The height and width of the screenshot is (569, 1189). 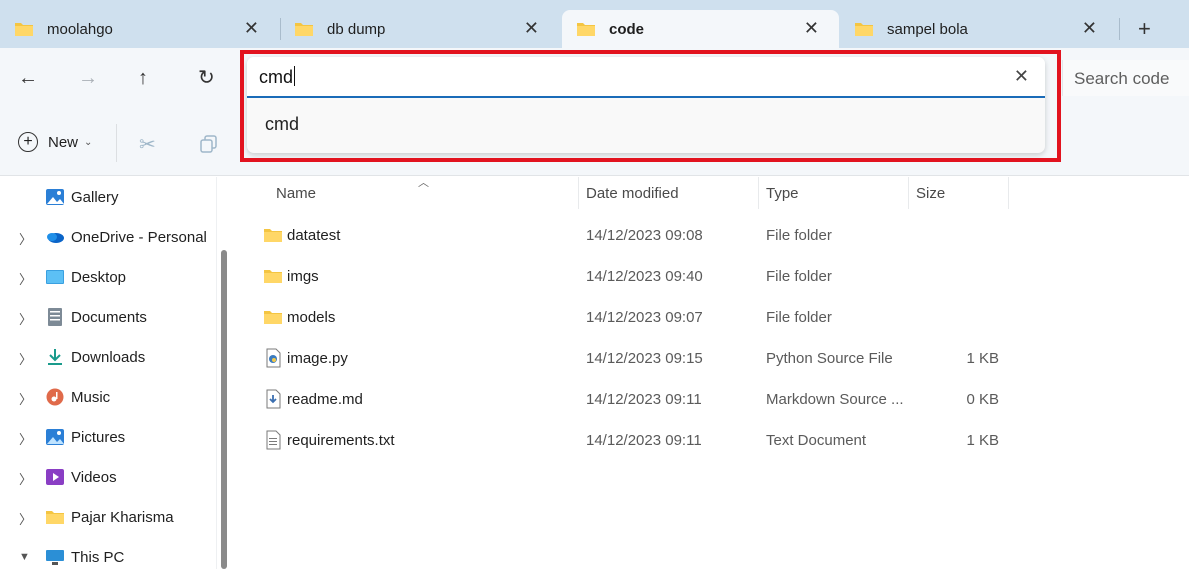 I want to click on pictures-icon, so click(x=55, y=437).